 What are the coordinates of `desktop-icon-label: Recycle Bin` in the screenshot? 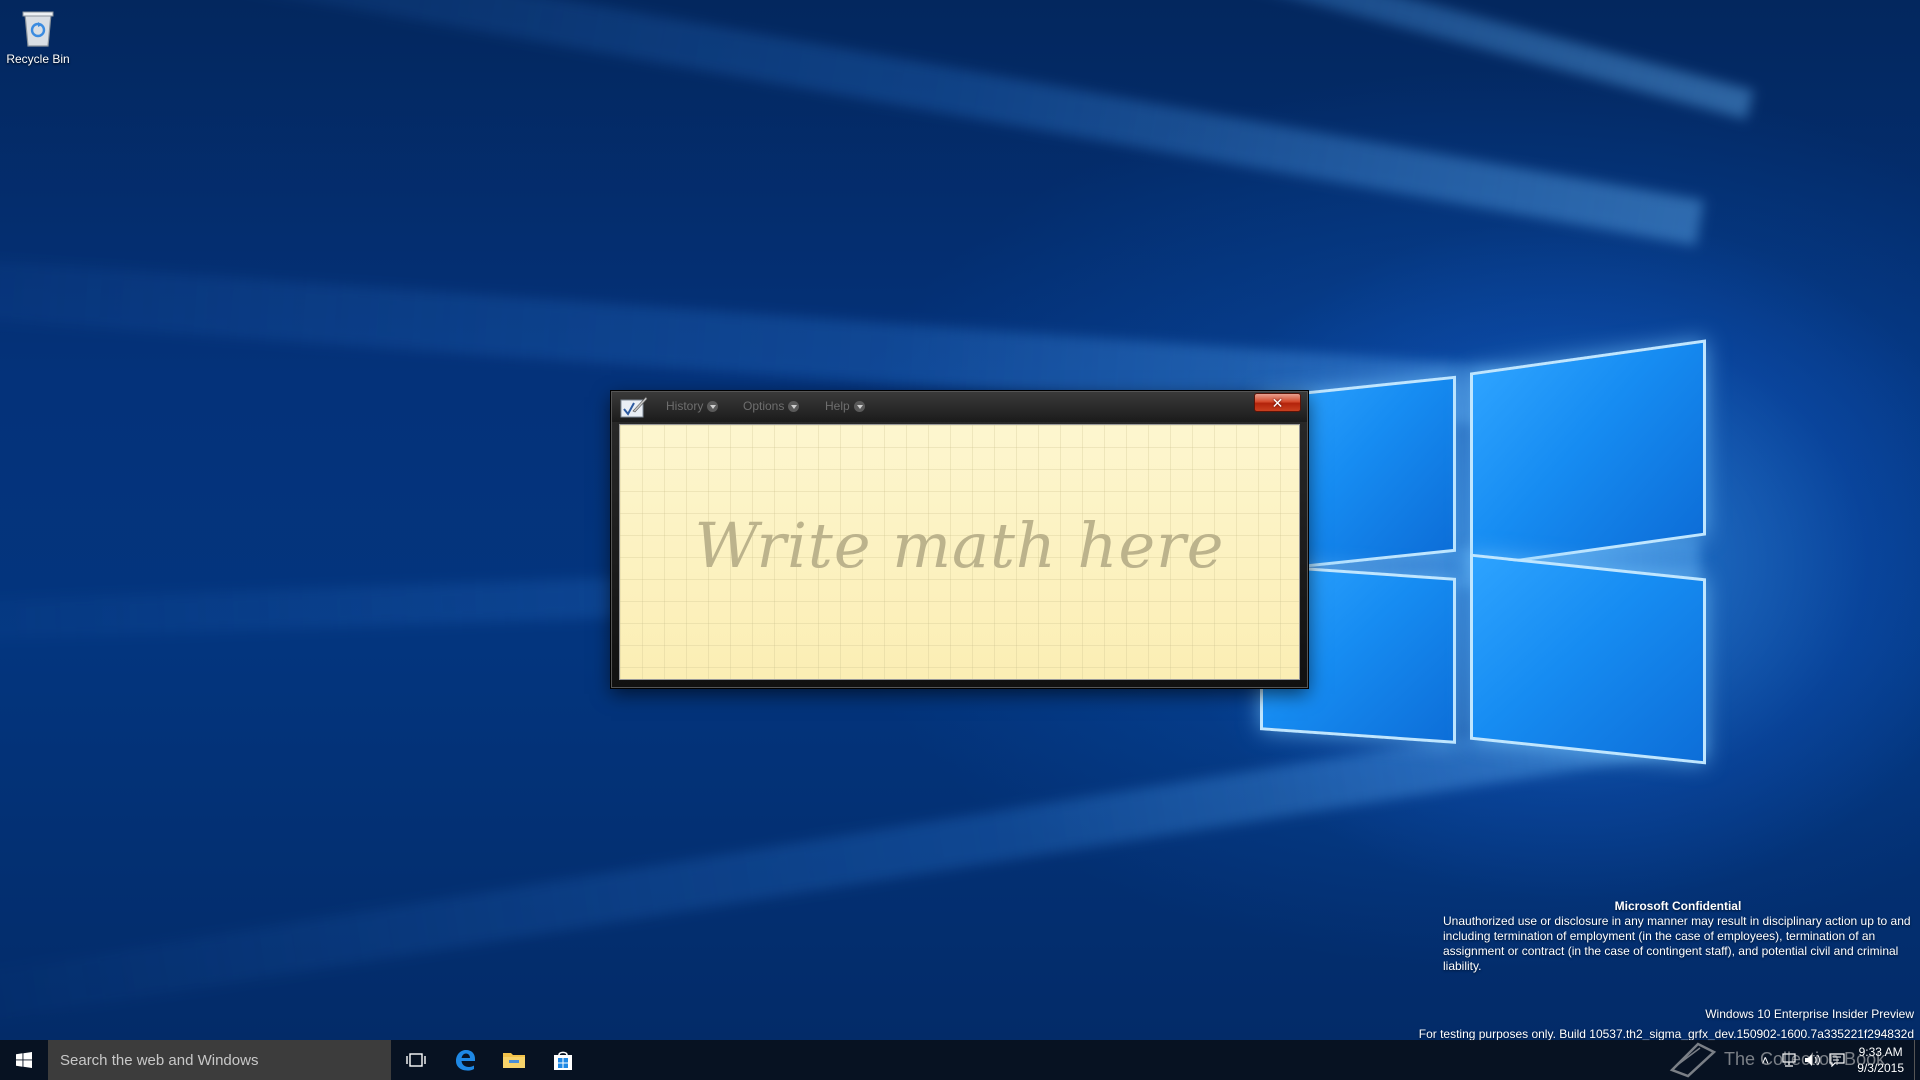 It's located at (38, 59).